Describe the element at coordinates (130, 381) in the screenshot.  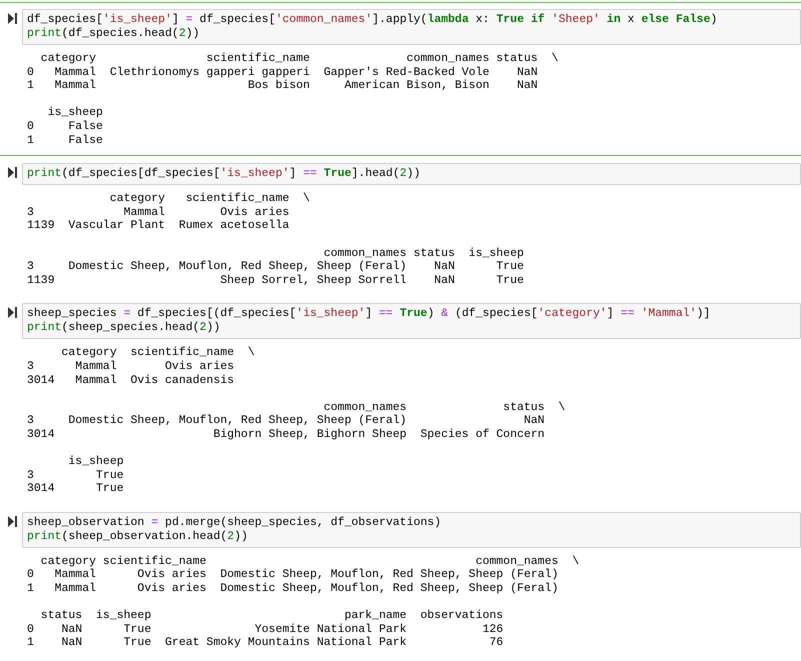
I see `output-line: 3014 Mammal Ovis canadensis` at that location.